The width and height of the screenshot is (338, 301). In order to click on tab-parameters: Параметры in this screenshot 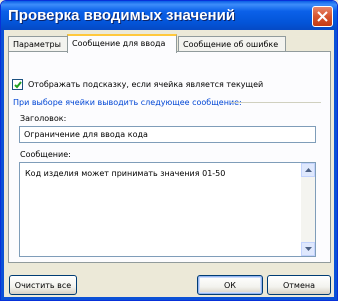, I will do `click(38, 44)`.